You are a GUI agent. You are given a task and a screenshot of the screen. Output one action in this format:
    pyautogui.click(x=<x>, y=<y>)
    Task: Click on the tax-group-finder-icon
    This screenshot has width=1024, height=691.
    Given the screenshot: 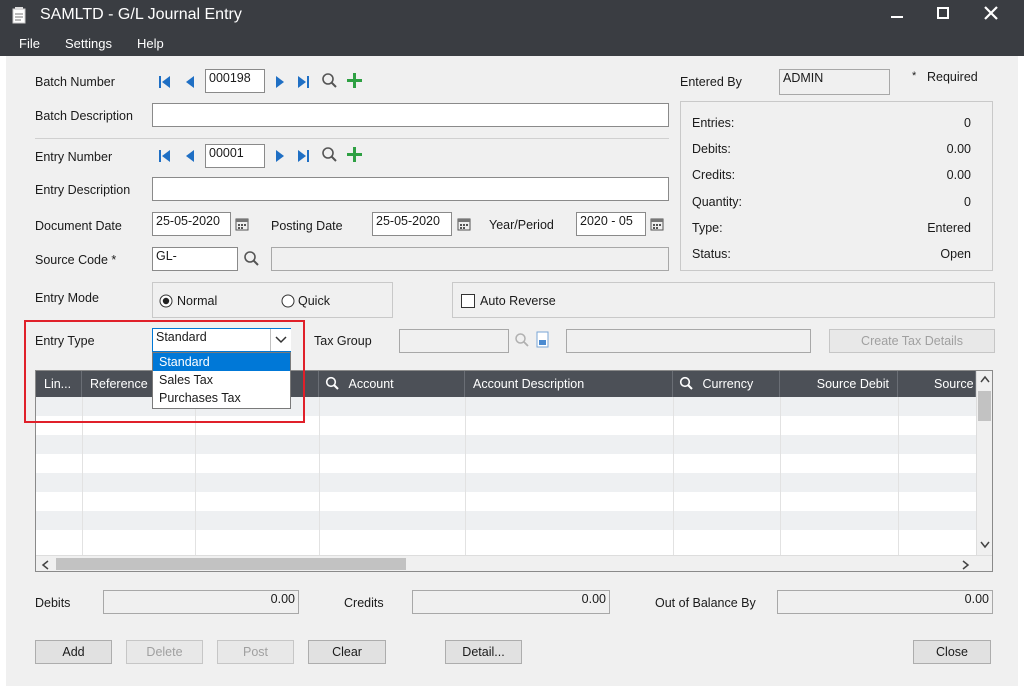 What is the action you would take?
    pyautogui.click(x=542, y=339)
    